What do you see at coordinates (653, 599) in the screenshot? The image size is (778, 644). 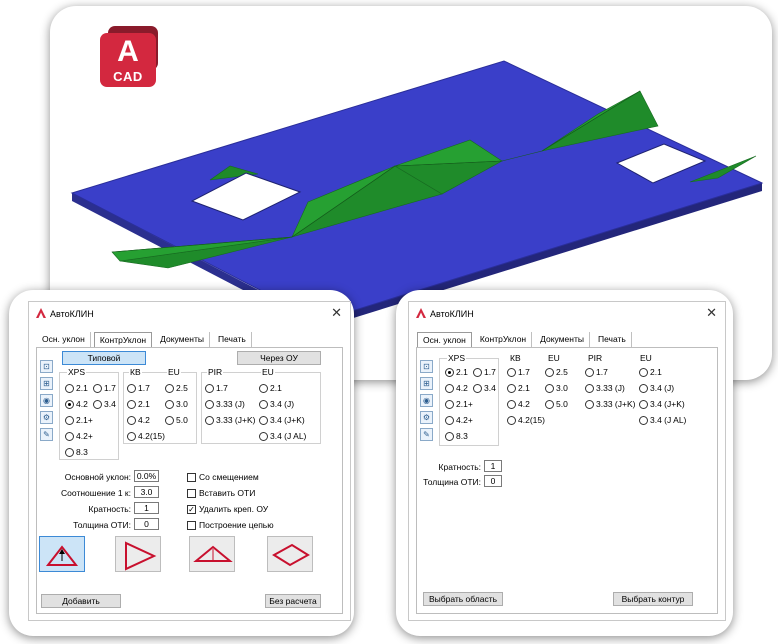 I see `select-contour-button: Выбрать контур` at bounding box center [653, 599].